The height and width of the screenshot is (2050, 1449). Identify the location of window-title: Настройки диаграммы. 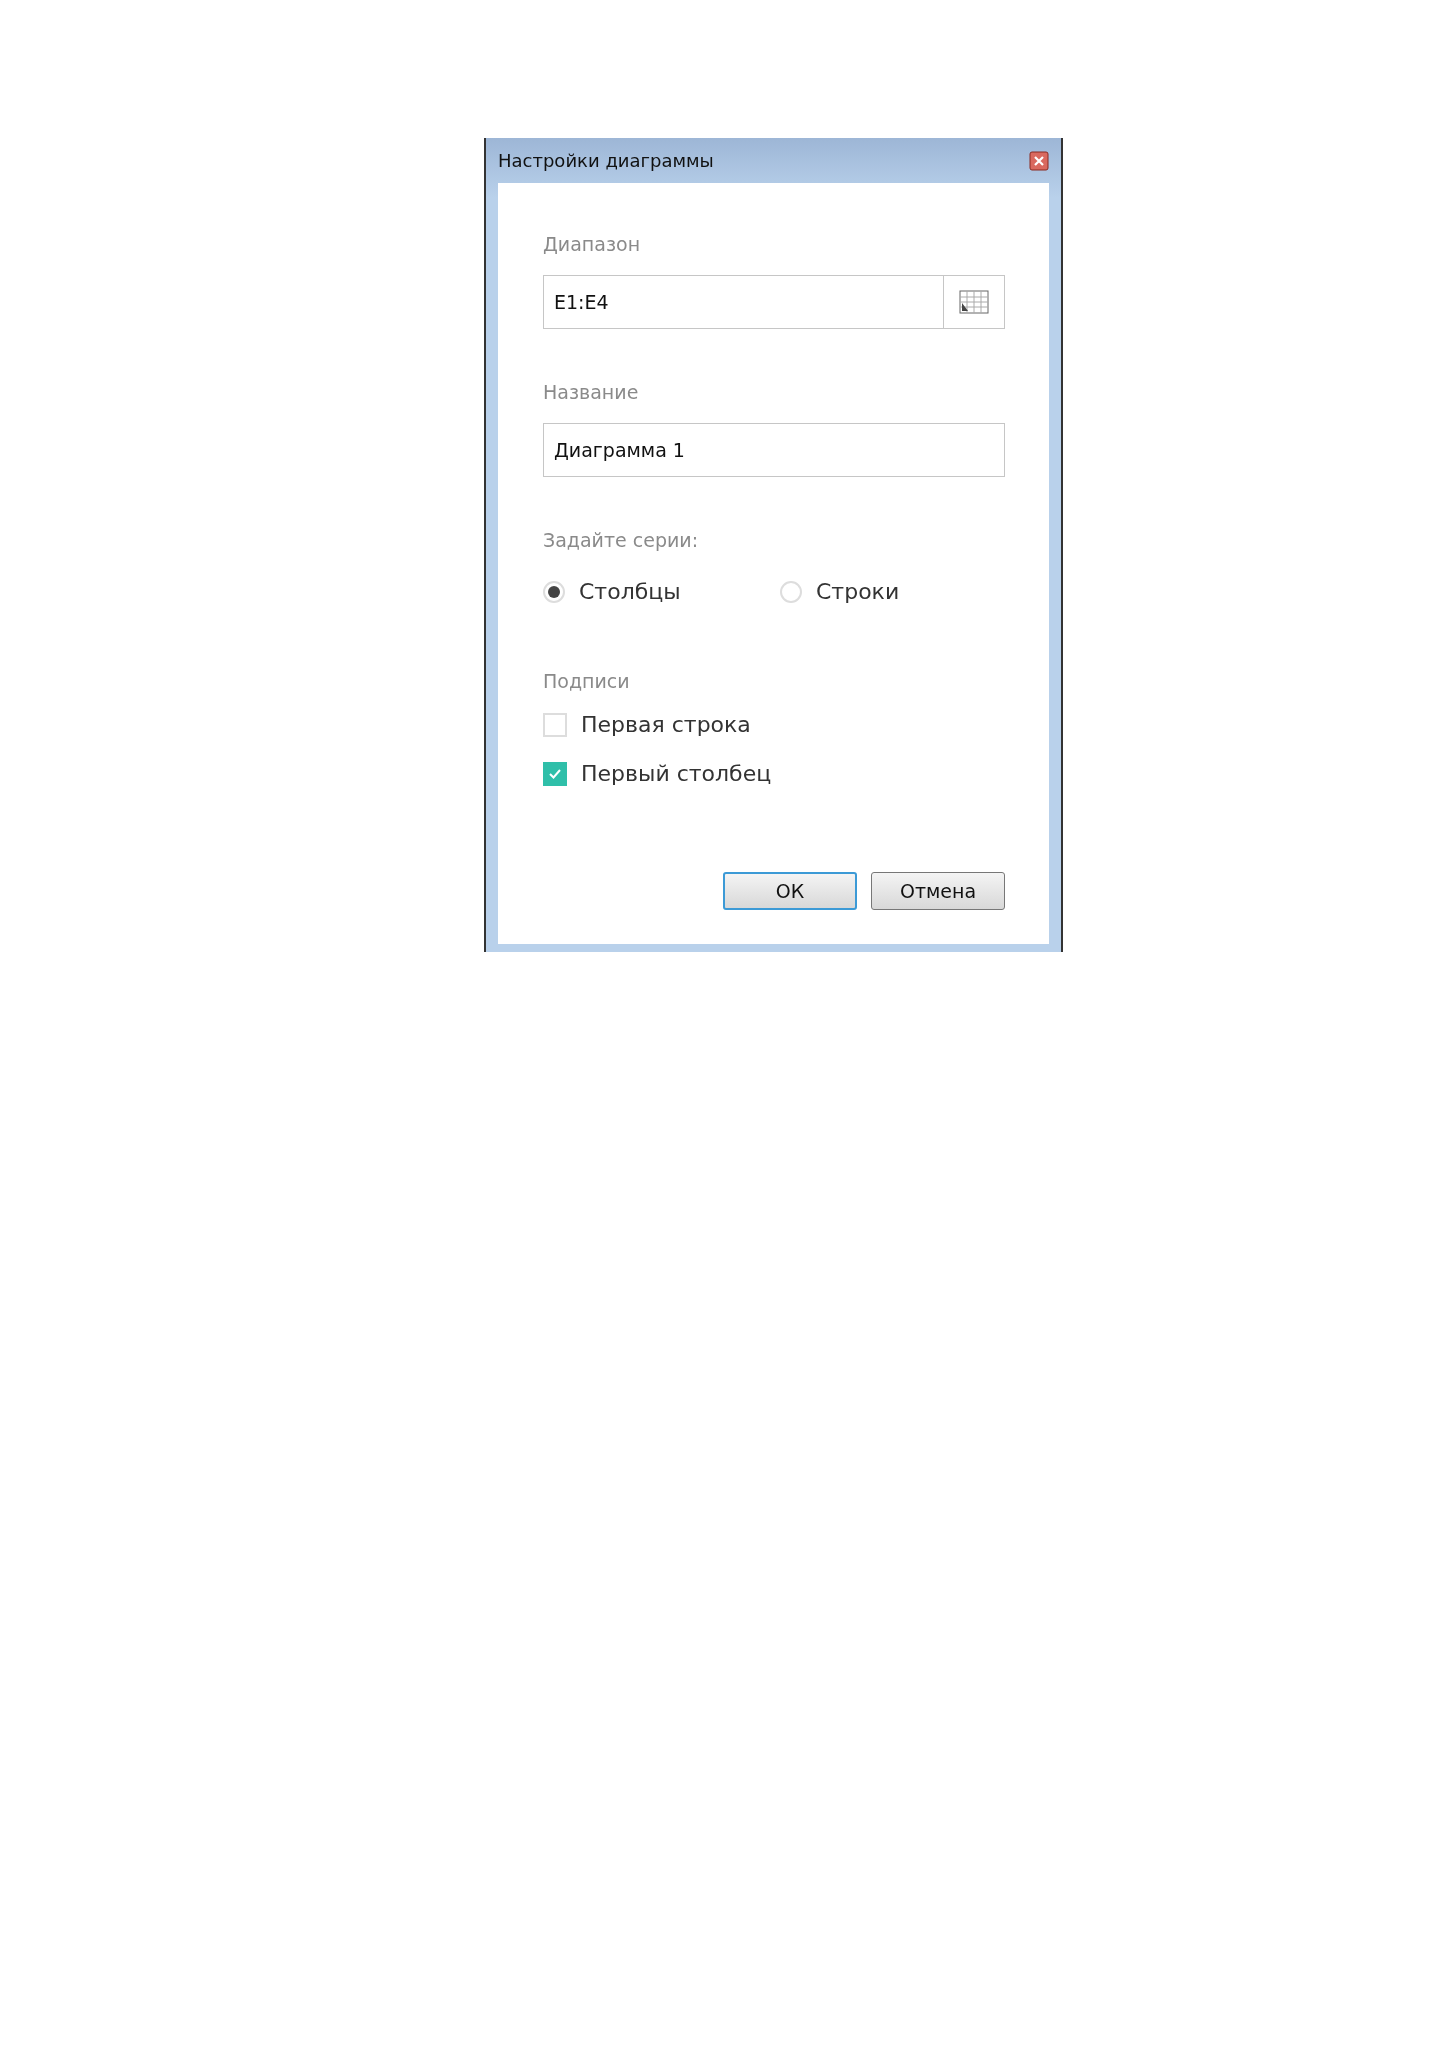
(606, 160).